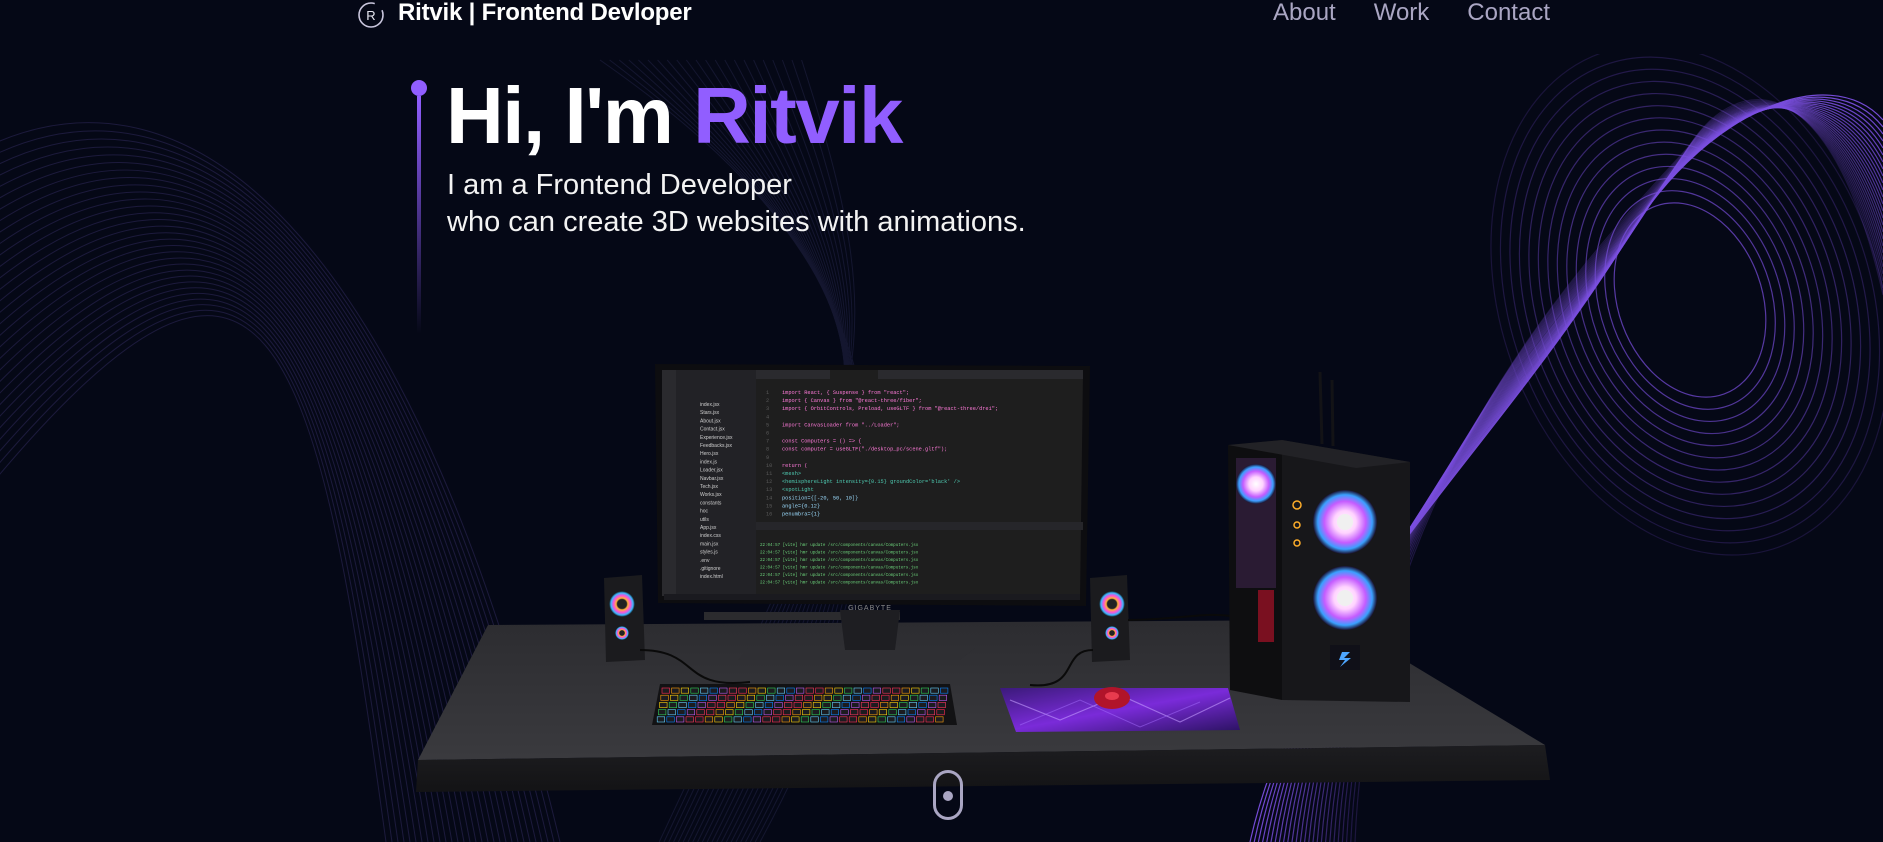 The image size is (1883, 842). I want to click on svg-text: index.jsx, so click(710, 405).